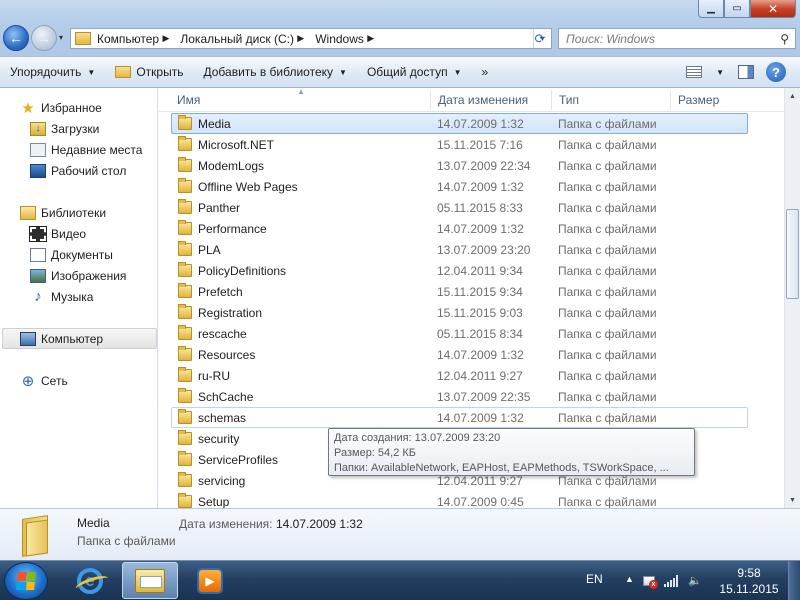 This screenshot has width=800, height=600. What do you see at coordinates (44, 380) in the screenshot?
I see `nav-network: ⊕ Сеть` at bounding box center [44, 380].